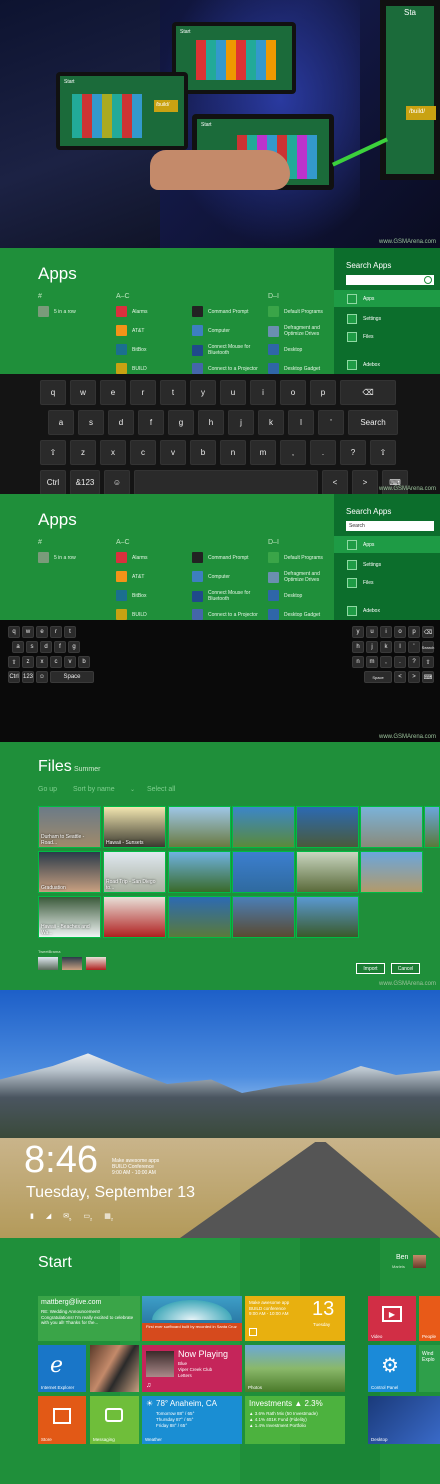 The image size is (440, 1484). I want to click on app-tile: Alarms, so click(151, 557).